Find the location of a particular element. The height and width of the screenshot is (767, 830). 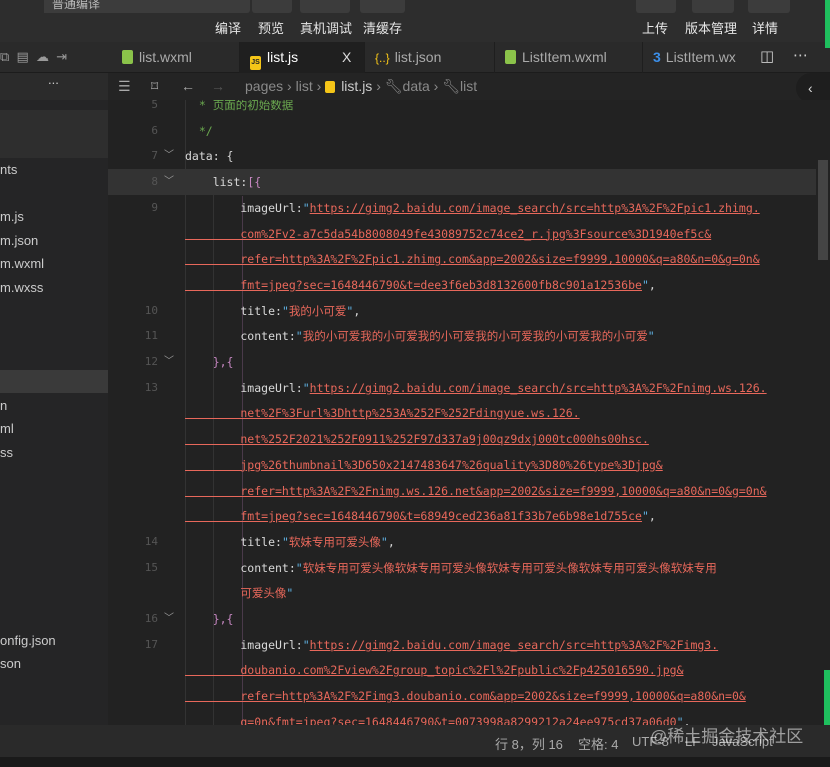

close-tab-icon: X is located at coordinates (346, 57).